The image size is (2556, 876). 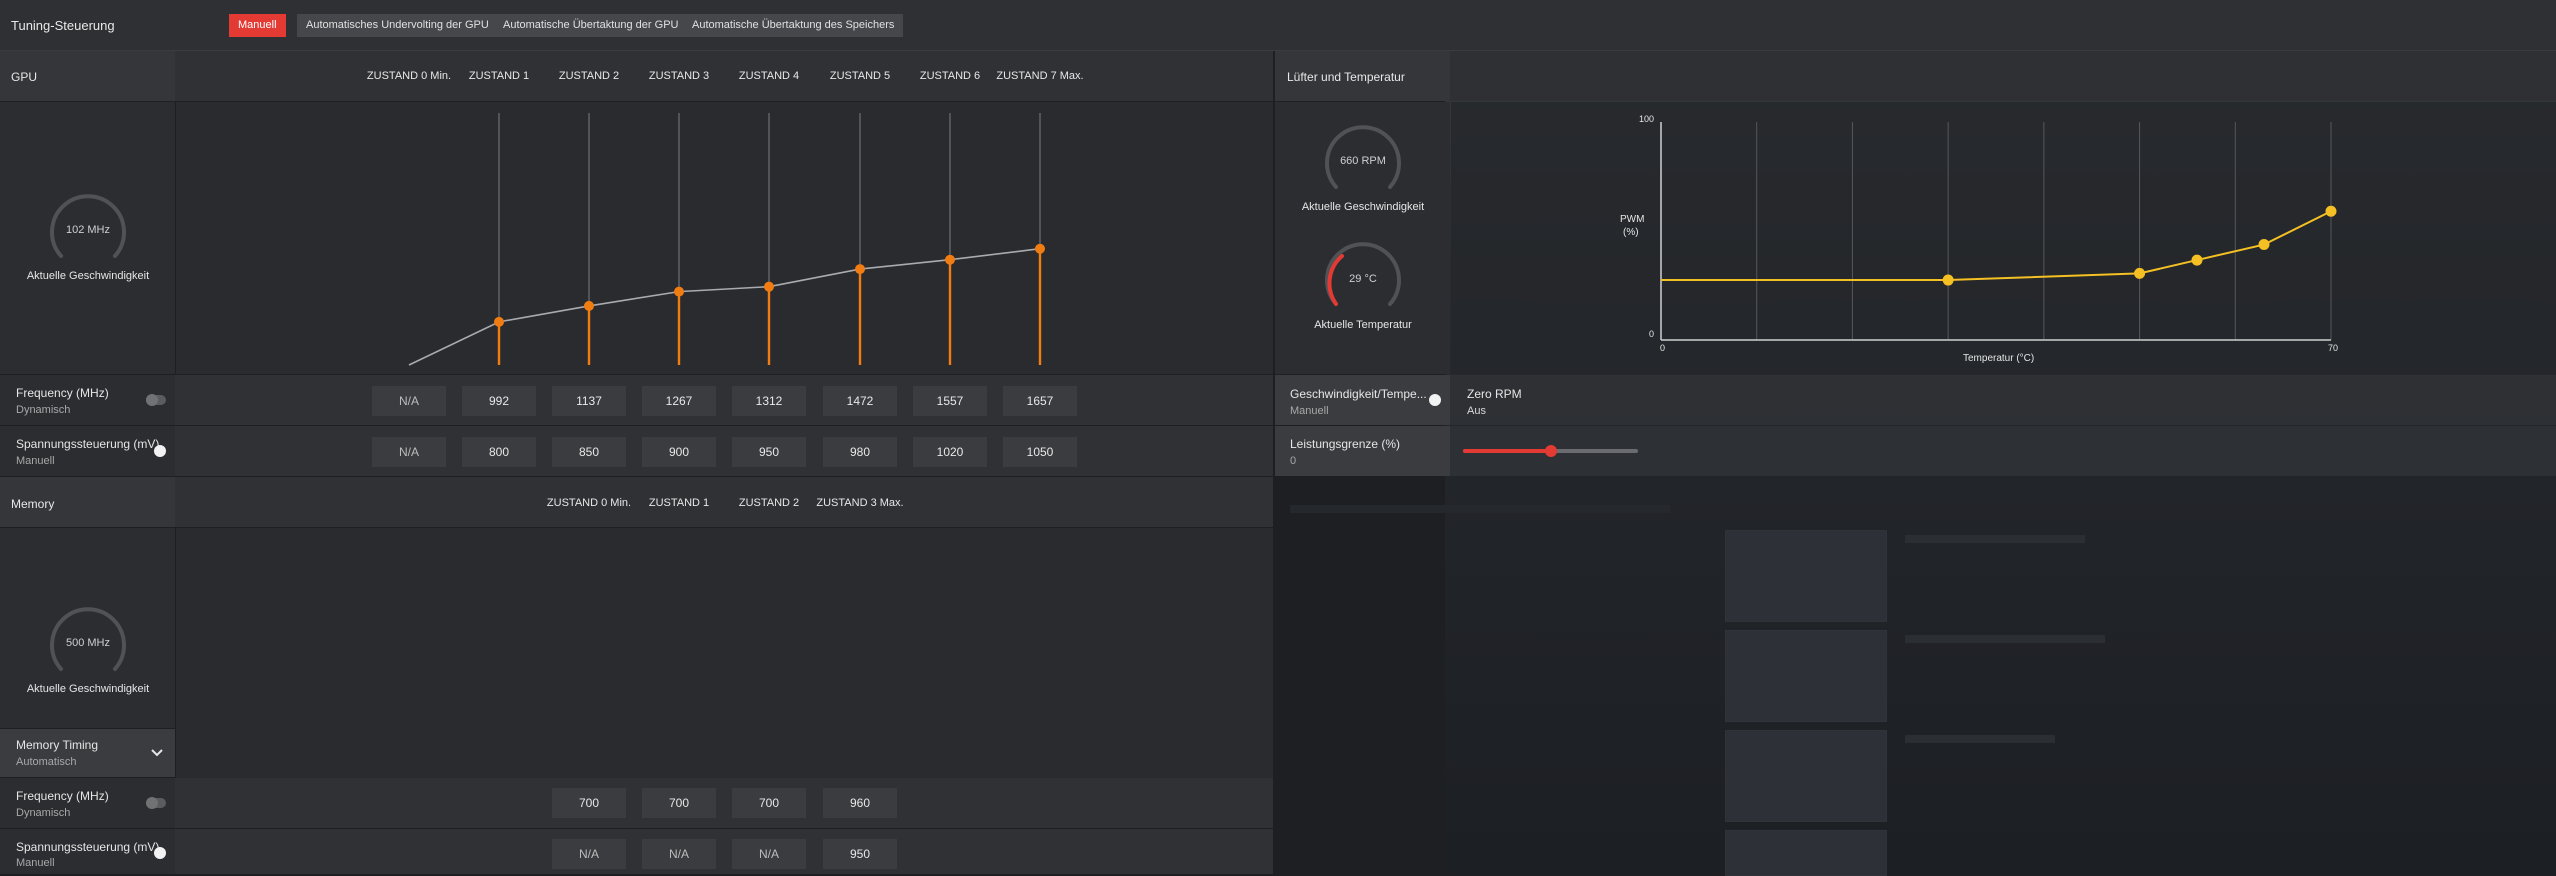 I want to click on memory-chart-panel, so click(x=724, y=653).